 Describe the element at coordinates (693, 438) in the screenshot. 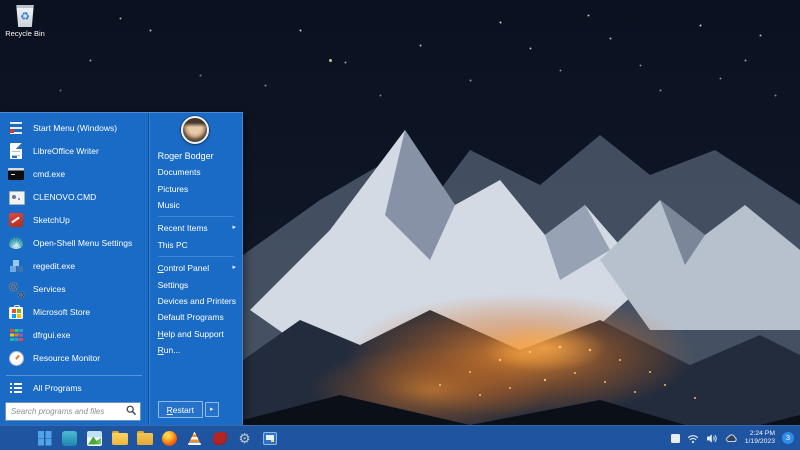

I see `wifi-icon` at that location.